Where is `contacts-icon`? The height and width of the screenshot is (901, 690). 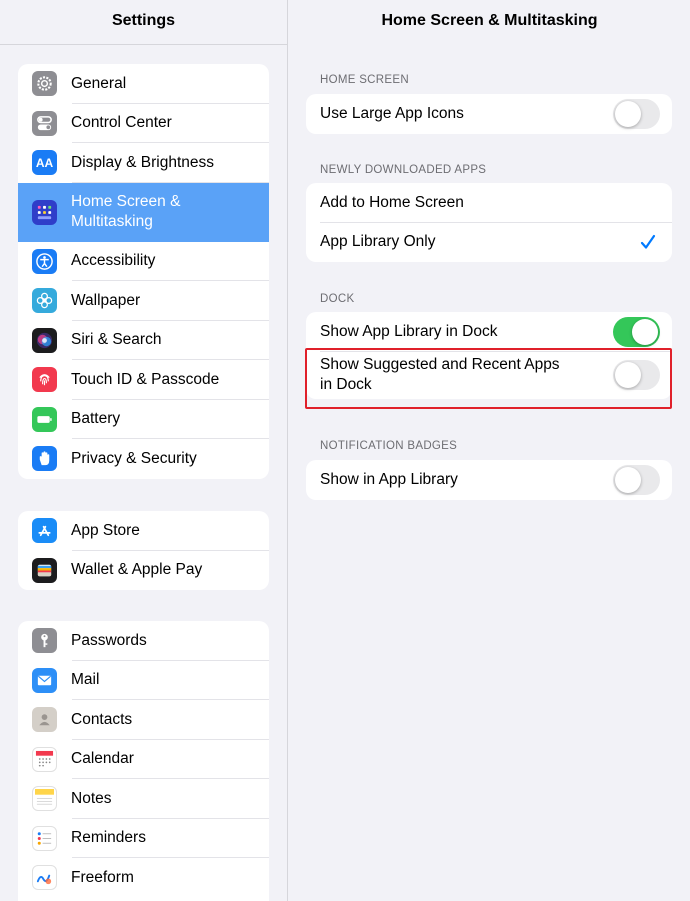
contacts-icon is located at coordinates (44, 720).